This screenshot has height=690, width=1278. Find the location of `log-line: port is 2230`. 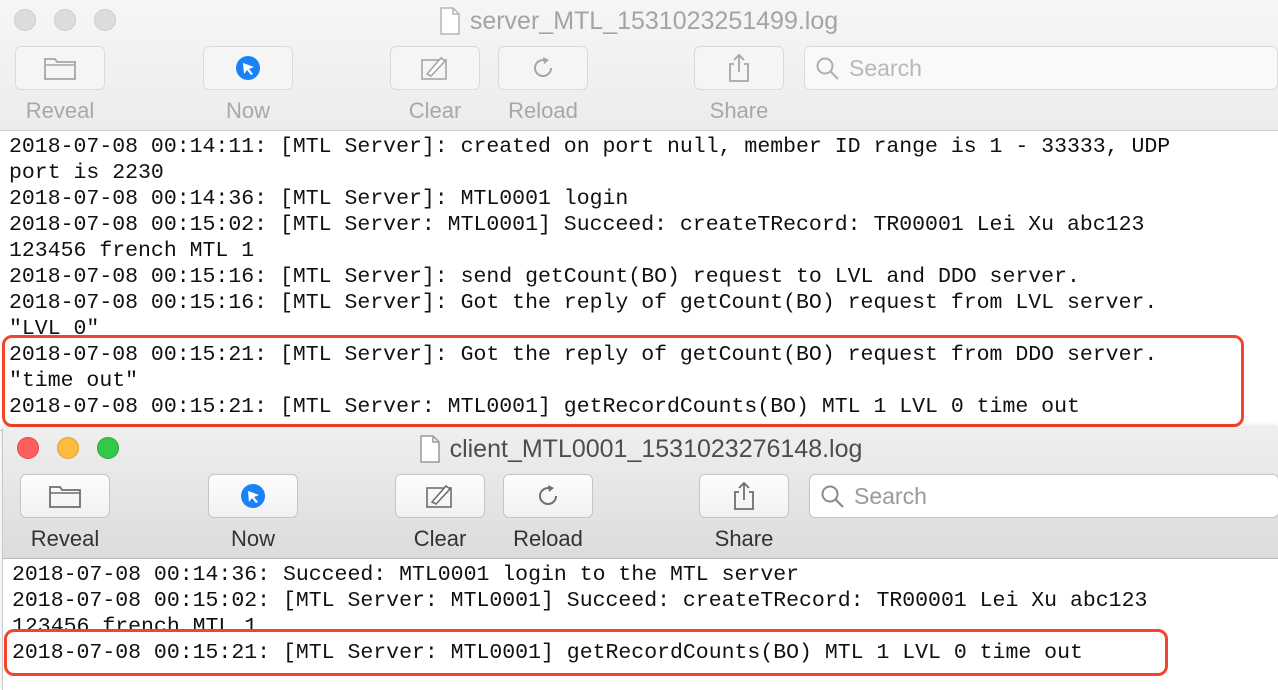

log-line: port is 2230 is located at coordinates (86, 173).